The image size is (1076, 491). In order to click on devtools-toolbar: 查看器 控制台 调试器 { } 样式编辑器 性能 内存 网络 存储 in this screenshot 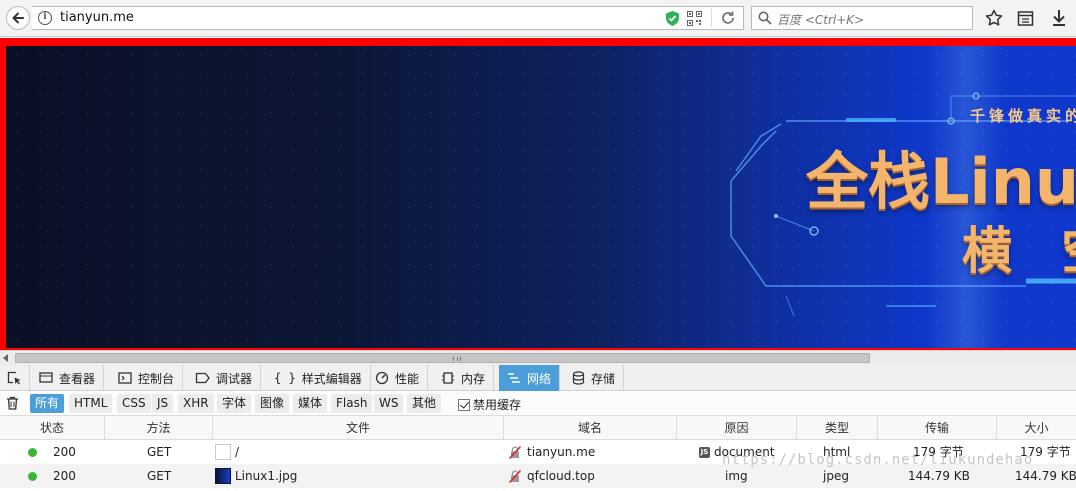, I will do `click(538, 378)`.